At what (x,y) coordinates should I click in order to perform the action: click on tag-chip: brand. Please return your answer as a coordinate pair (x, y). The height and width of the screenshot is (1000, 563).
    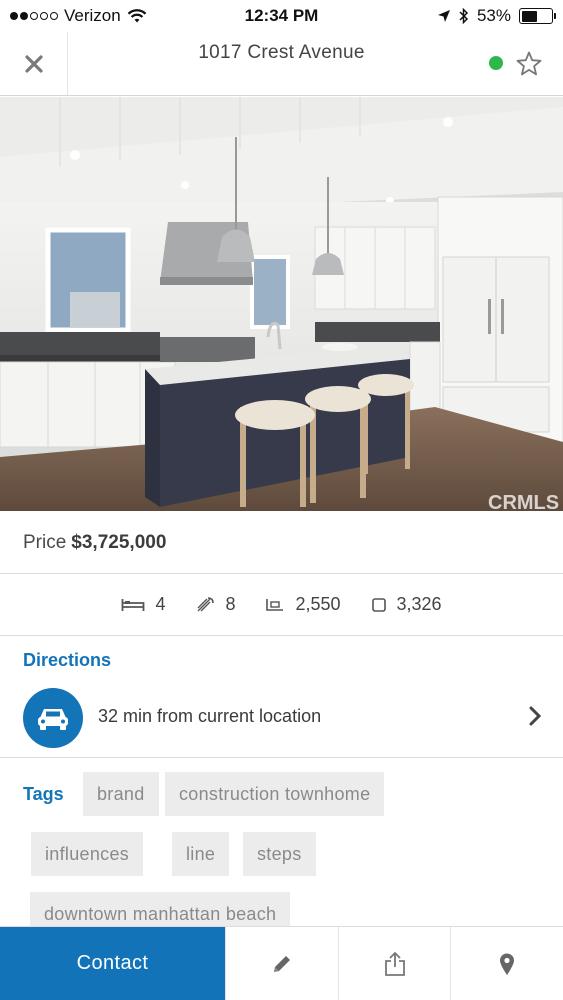
    Looking at the image, I should click on (121, 794).